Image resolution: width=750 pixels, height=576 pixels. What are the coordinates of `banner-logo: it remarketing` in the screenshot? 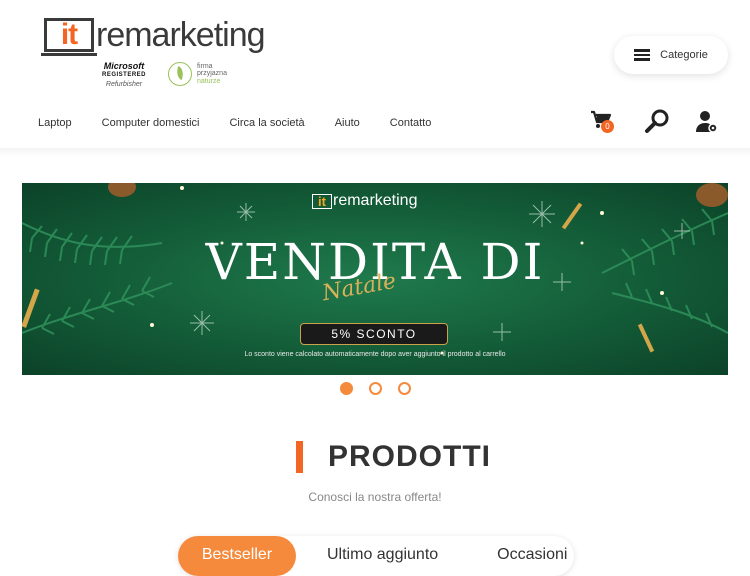 It's located at (364, 201).